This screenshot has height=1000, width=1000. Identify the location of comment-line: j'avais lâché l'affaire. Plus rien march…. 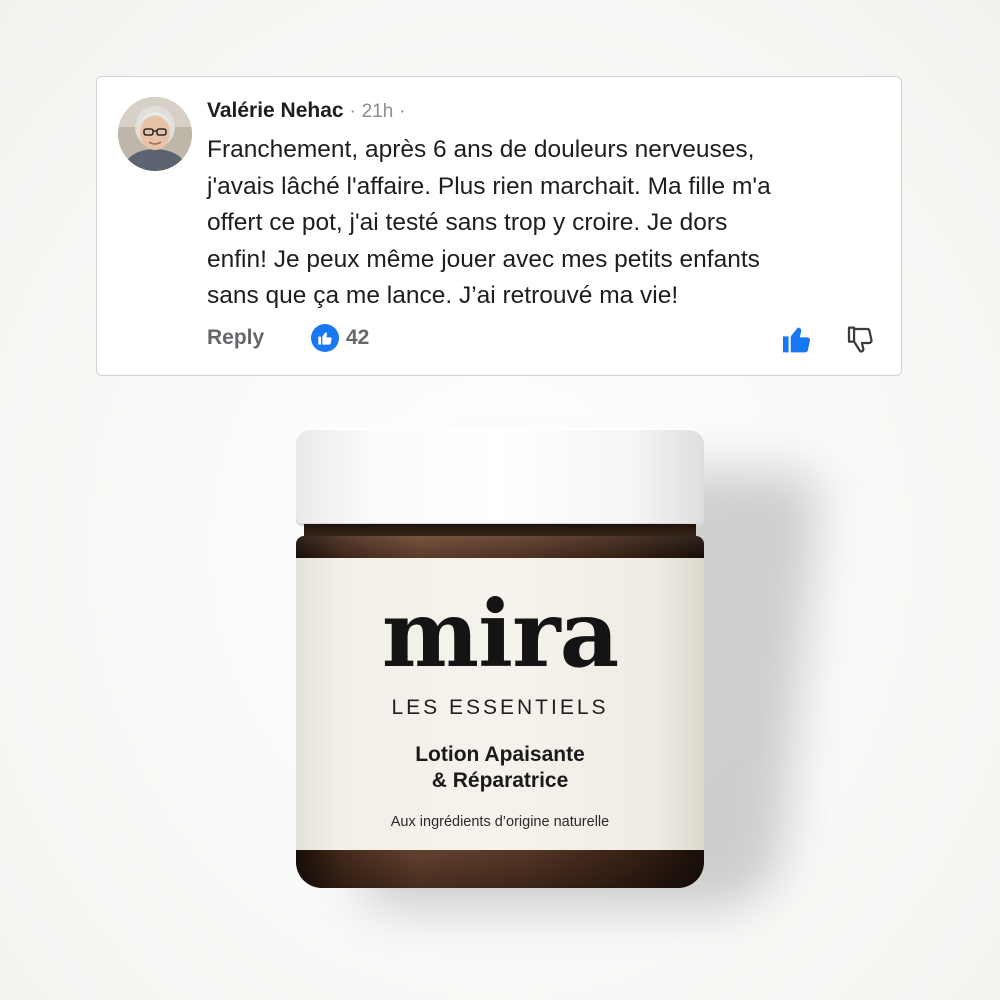
(489, 186).